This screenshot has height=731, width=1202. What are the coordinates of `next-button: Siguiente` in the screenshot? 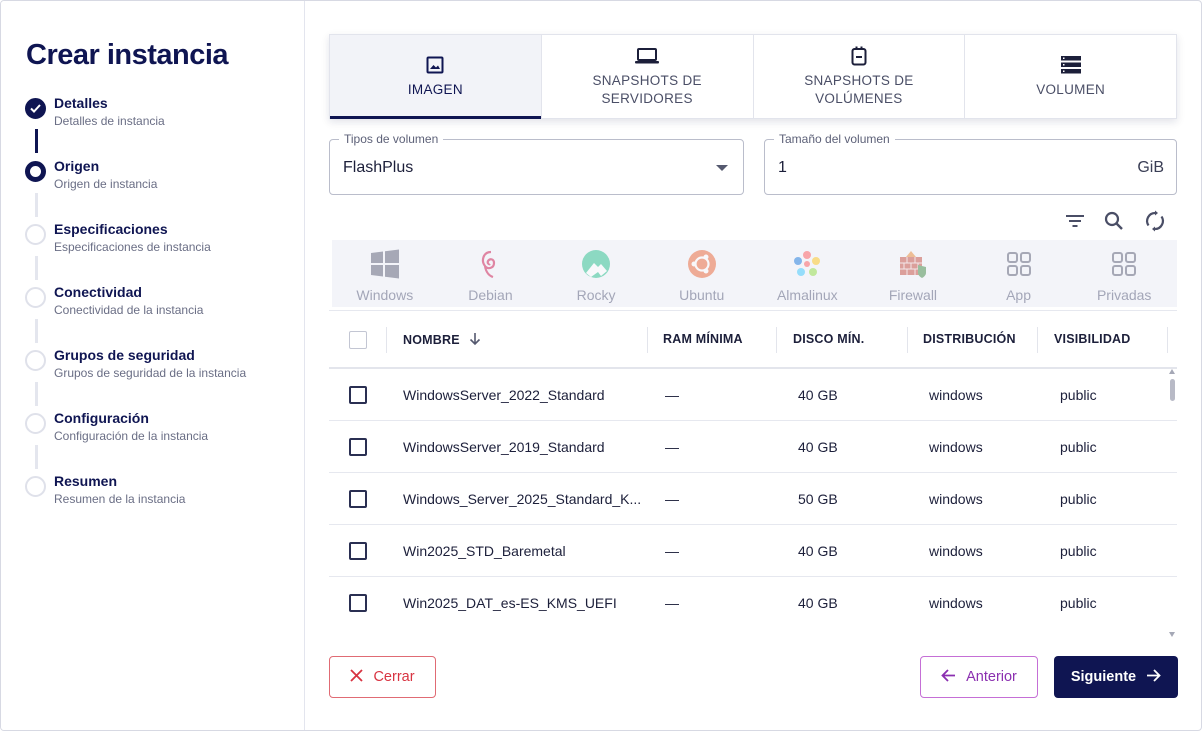 It's located at (1116, 677).